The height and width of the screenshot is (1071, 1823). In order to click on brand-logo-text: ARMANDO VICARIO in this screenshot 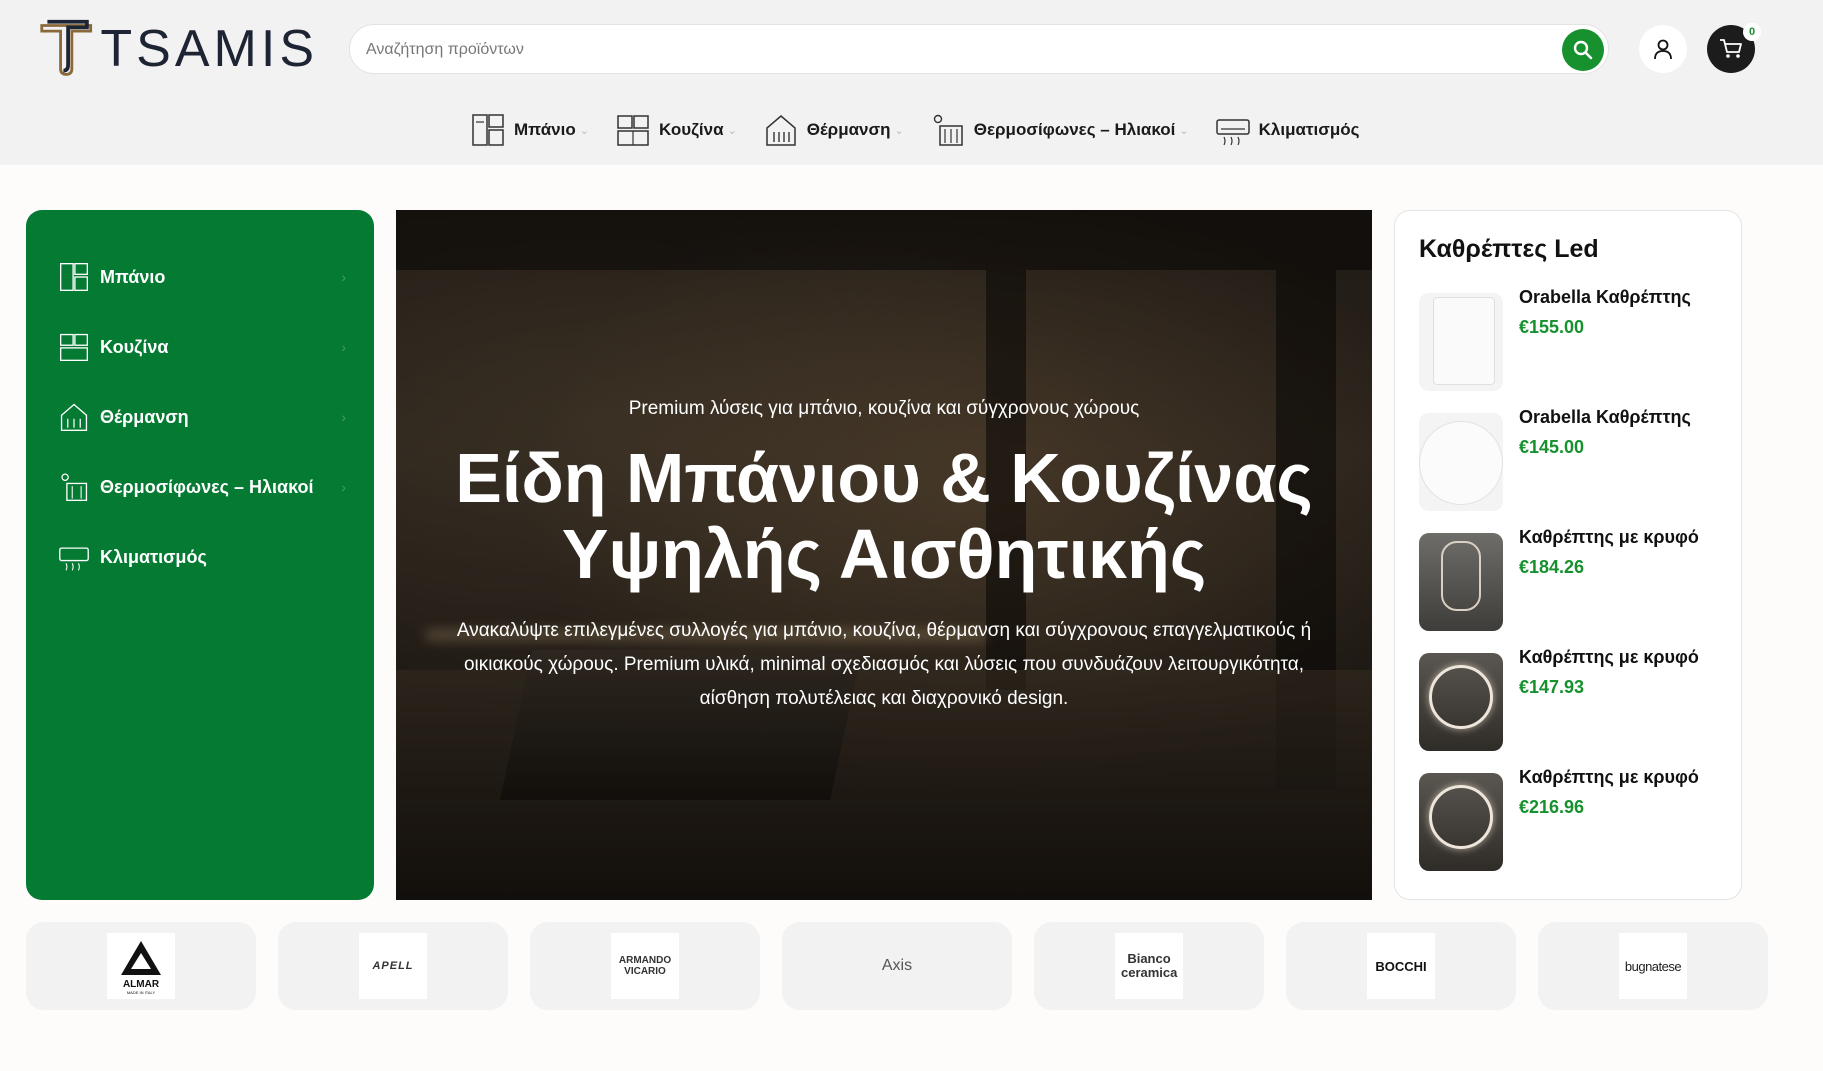, I will do `click(645, 966)`.